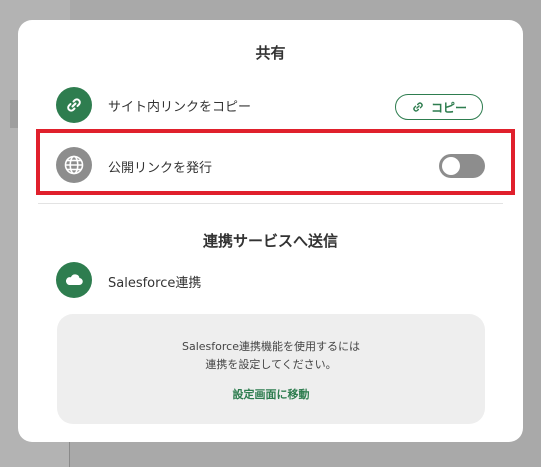 This screenshot has width=541, height=467. What do you see at coordinates (180, 107) in the screenshot?
I see `site-link-label: サイト内リンクをコピー` at bounding box center [180, 107].